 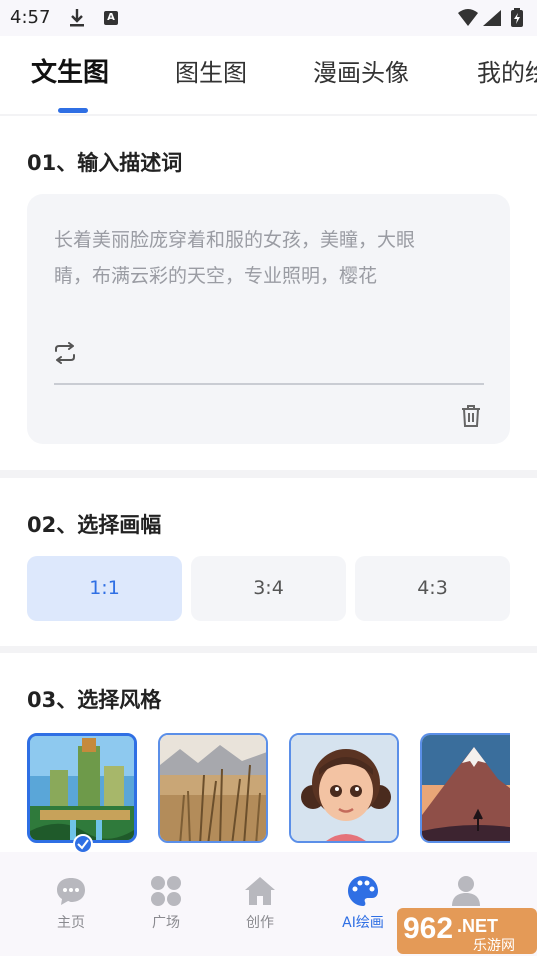 What do you see at coordinates (260, 923) in the screenshot?
I see `nav-label-create: 创作` at bounding box center [260, 923].